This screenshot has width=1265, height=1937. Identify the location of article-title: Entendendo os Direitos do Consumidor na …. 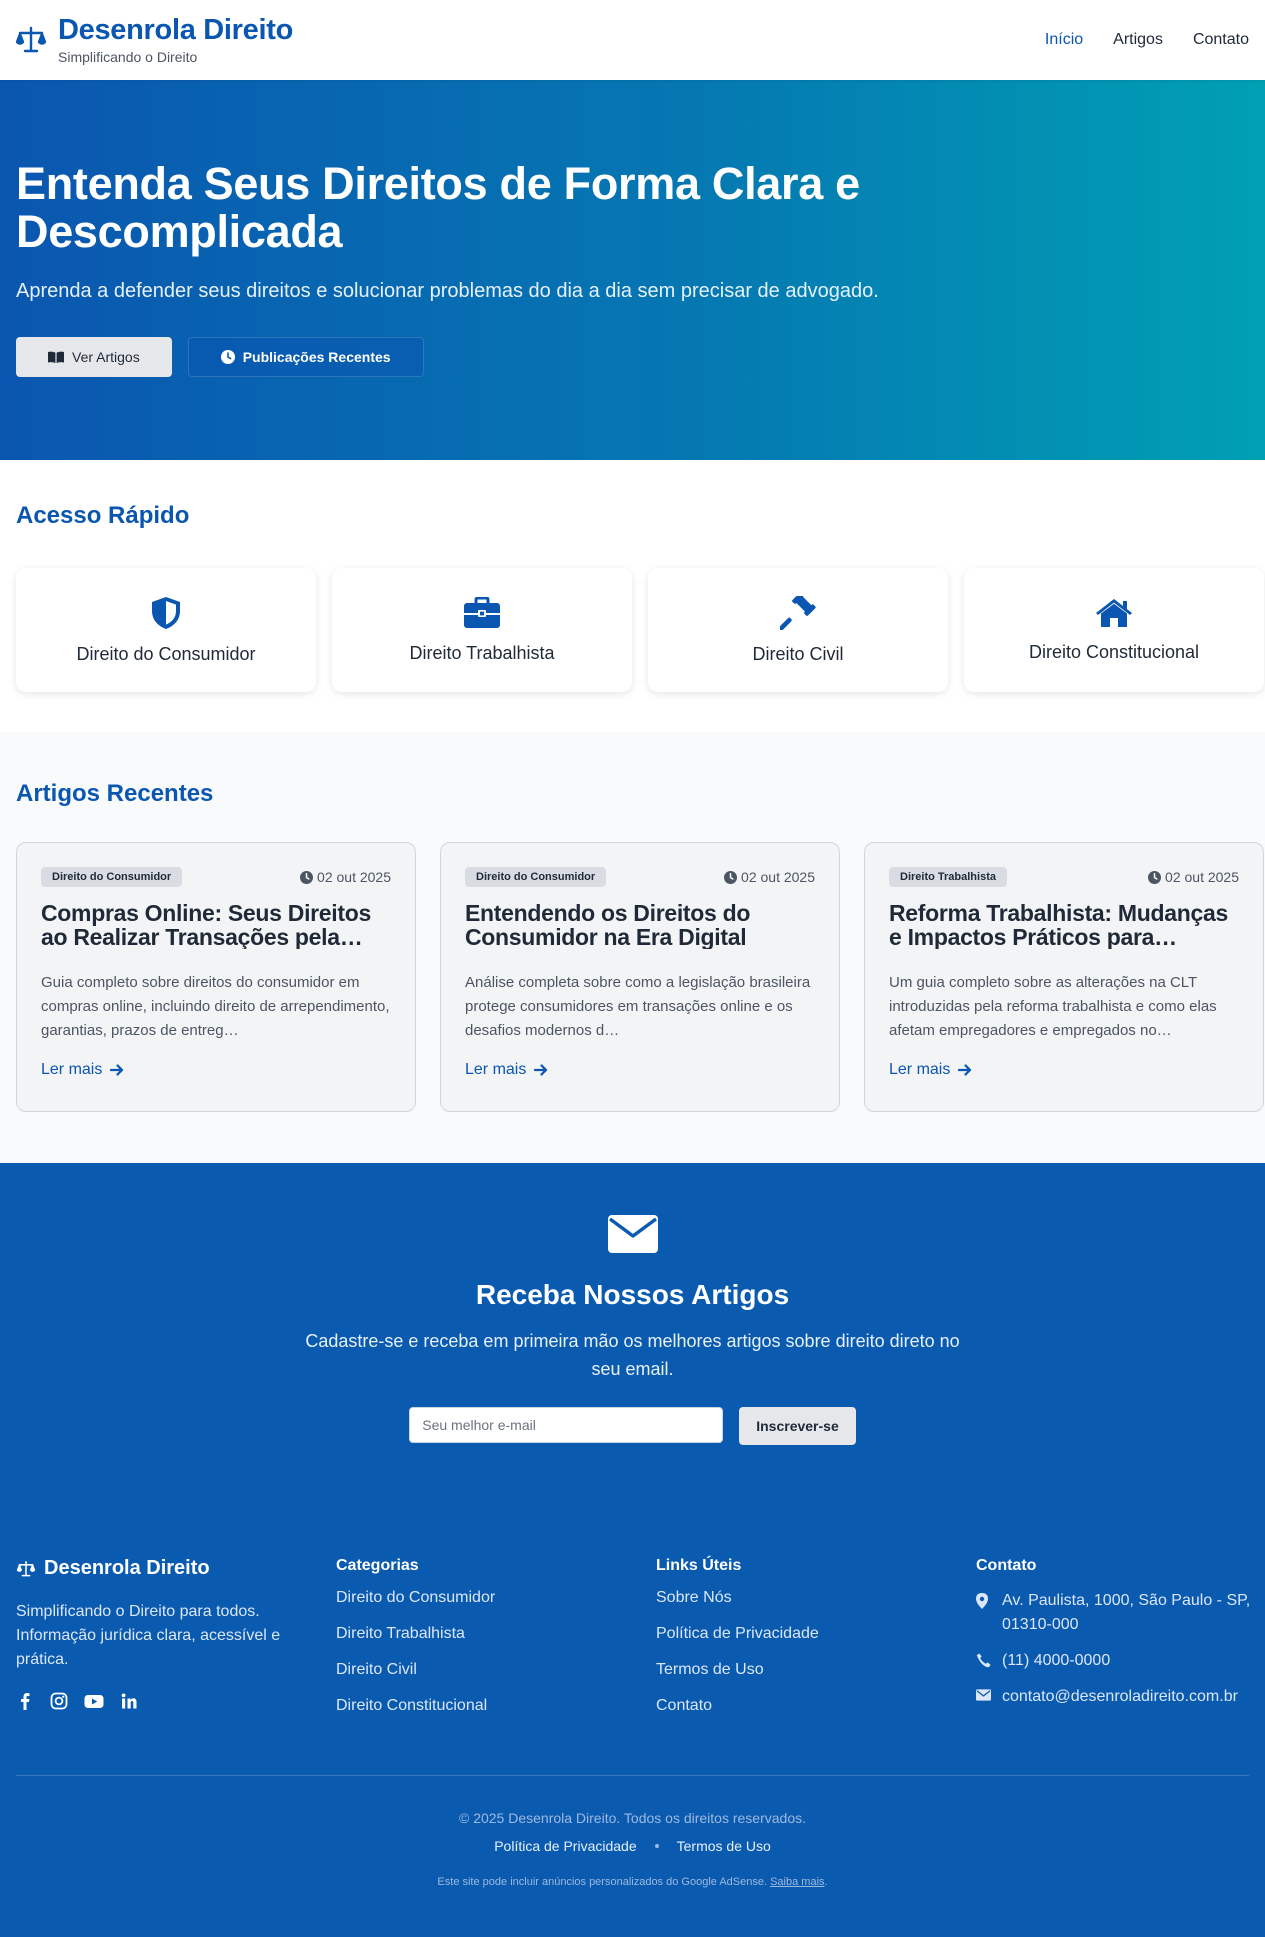
(640, 925).